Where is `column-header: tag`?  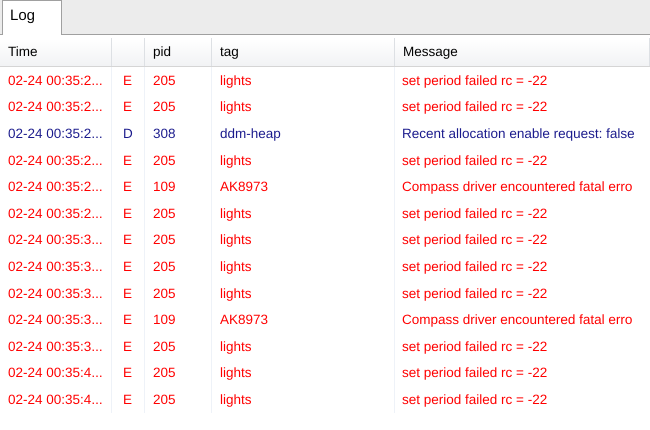
column-header: tag is located at coordinates (303, 52).